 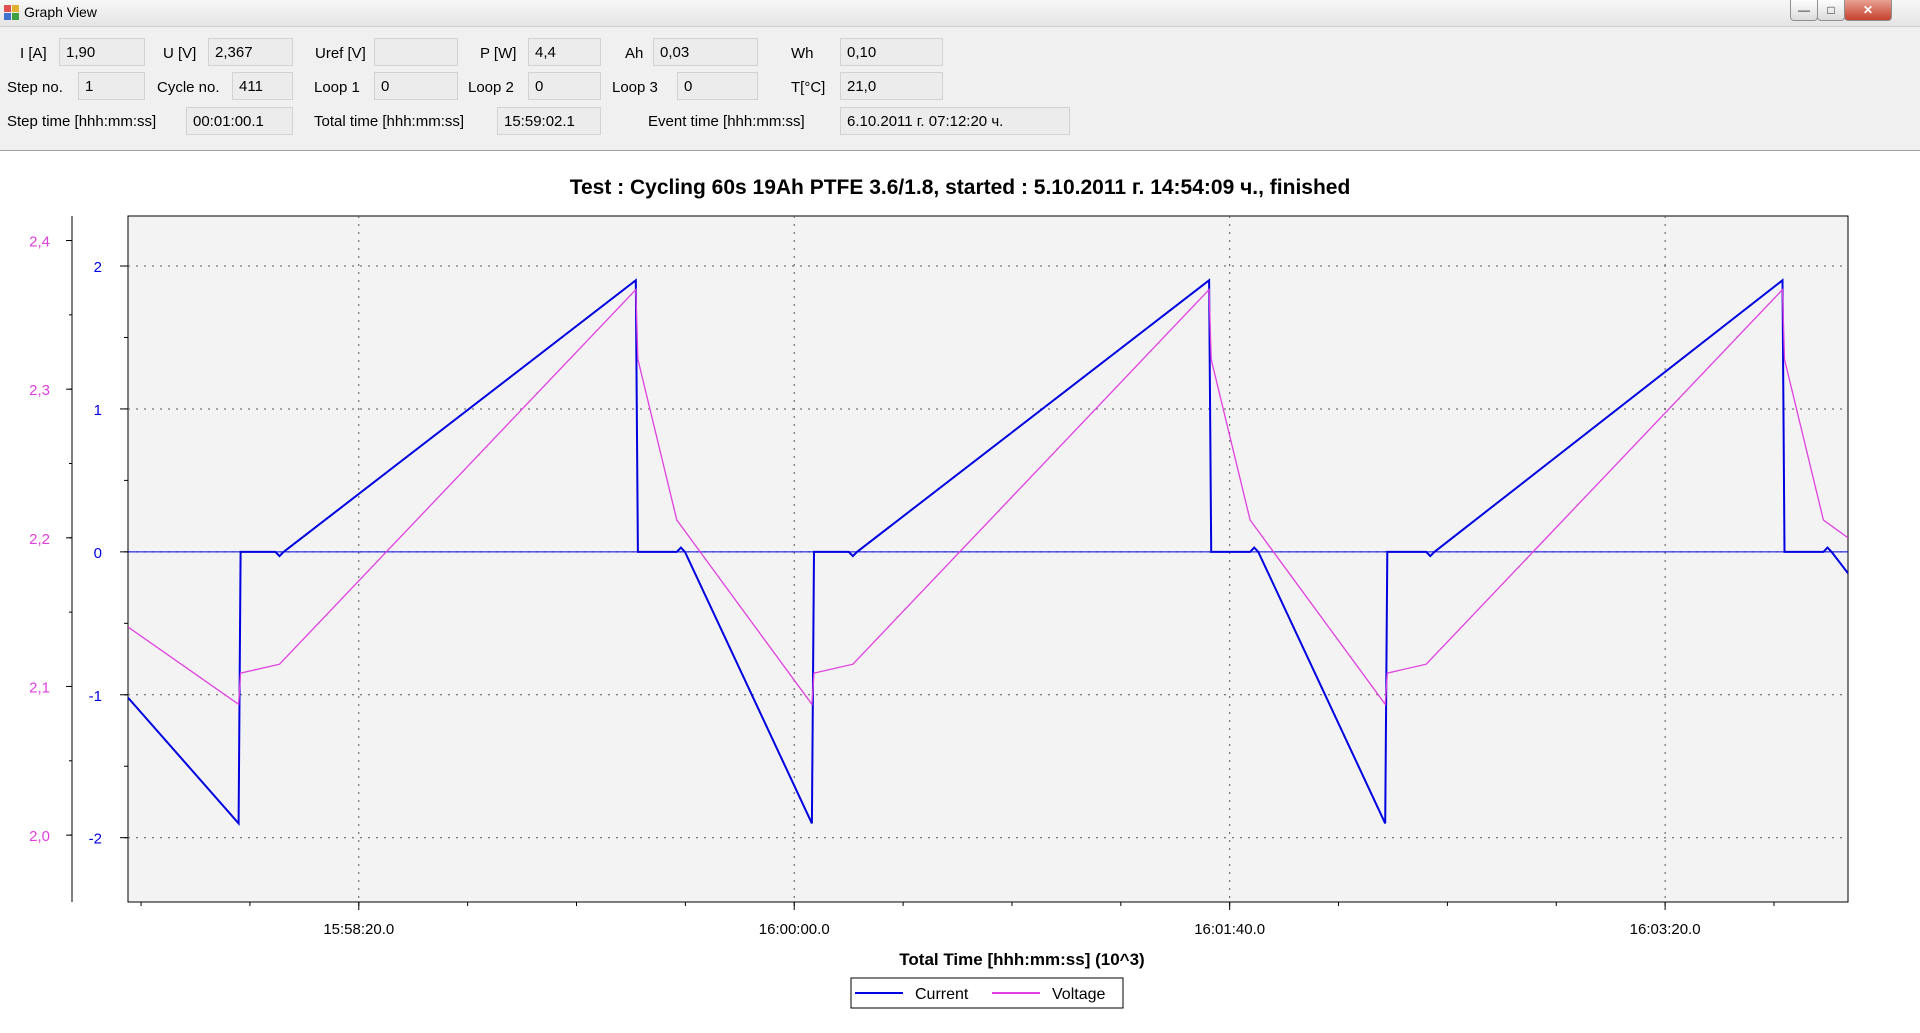 What do you see at coordinates (39, 539) in the screenshot?
I see `voltage-tick-label: 2,2` at bounding box center [39, 539].